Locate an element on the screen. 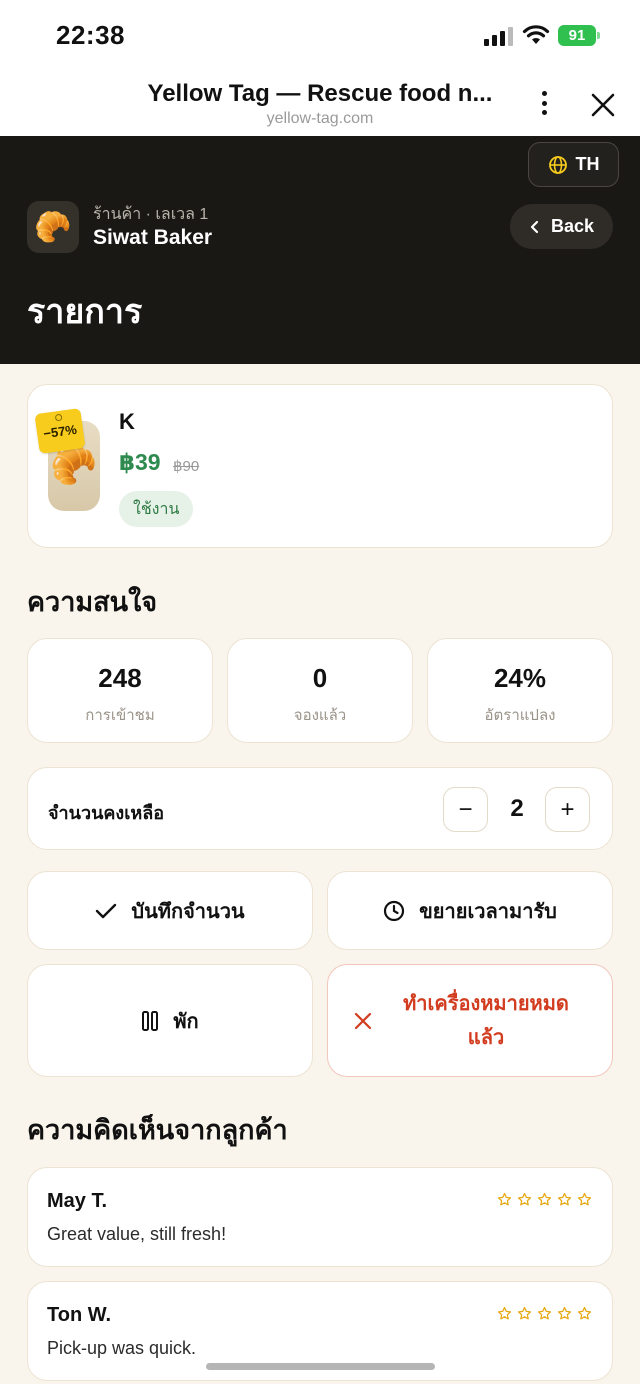 This screenshot has width=640, height=1384. pause-icon is located at coordinates (150, 1020).